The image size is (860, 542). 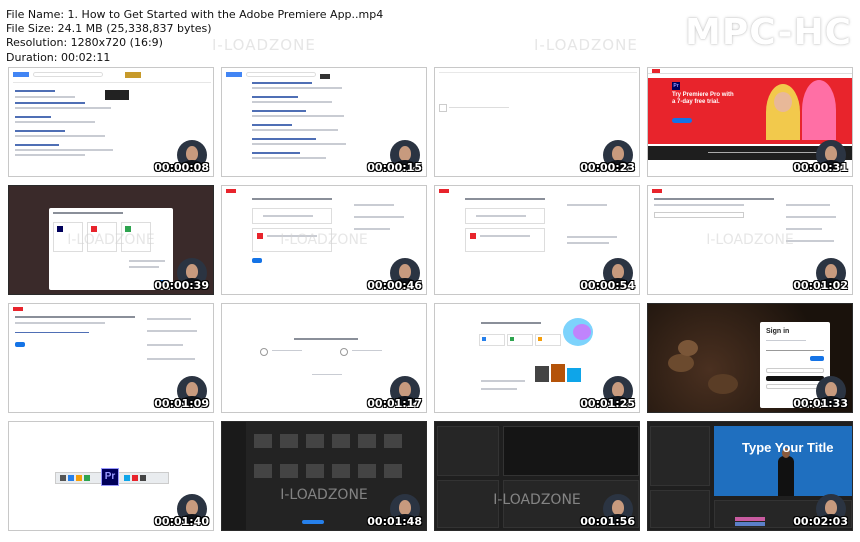 What do you see at coordinates (537, 476) in the screenshot?
I see `thumbnail-15: I-LOADZONE 00:01:56` at bounding box center [537, 476].